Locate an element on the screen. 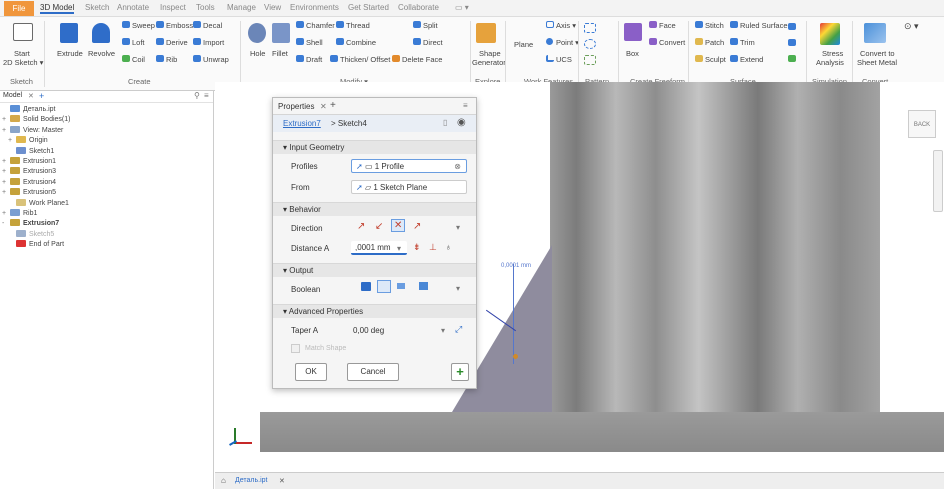  split-button: Split is located at coordinates (430, 25).